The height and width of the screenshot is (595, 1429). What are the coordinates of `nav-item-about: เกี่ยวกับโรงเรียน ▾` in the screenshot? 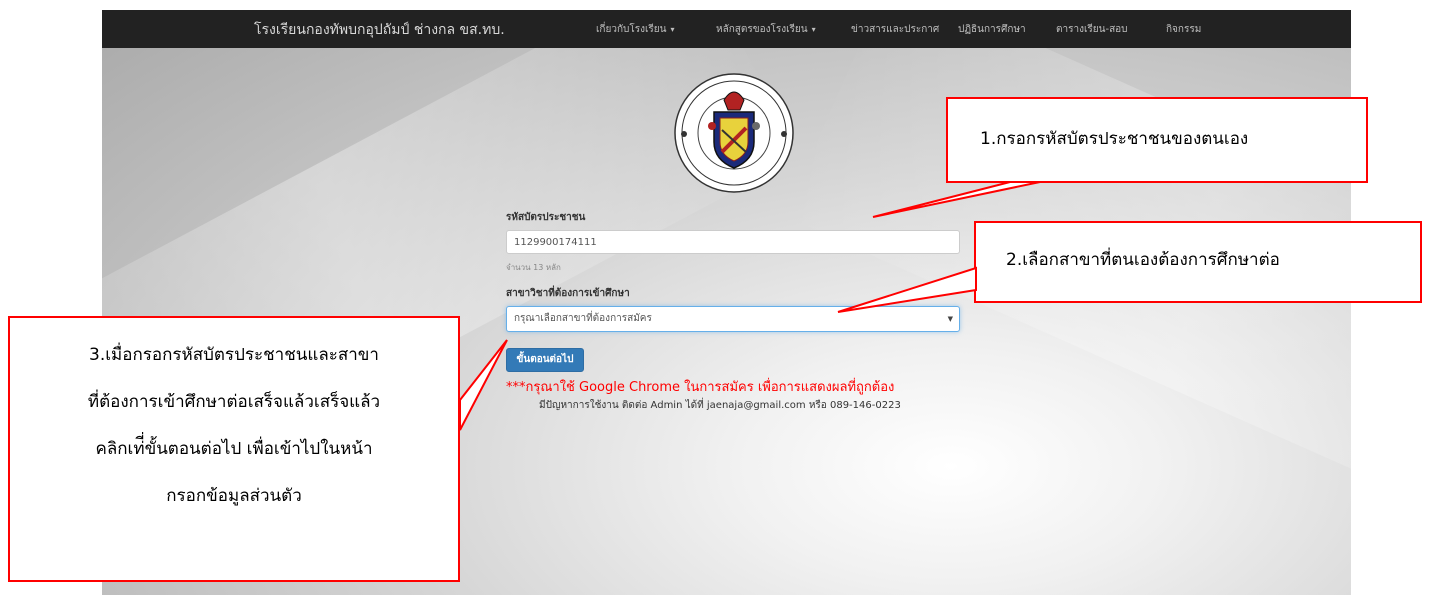 It's located at (635, 29).